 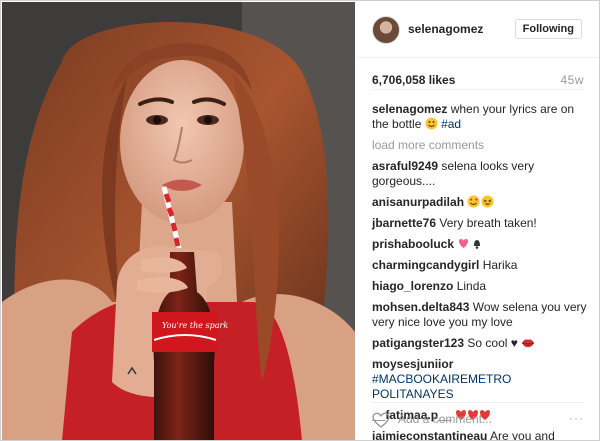 I want to click on caption-username: selenagomez, so click(x=409, y=109).